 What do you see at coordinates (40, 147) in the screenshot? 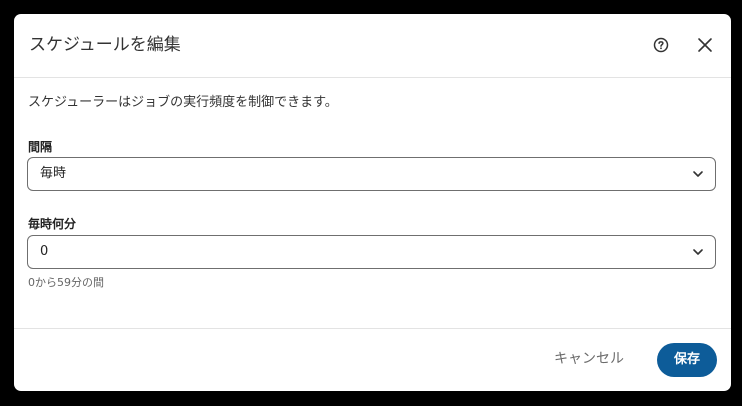
I see `interval-label: 間隔` at bounding box center [40, 147].